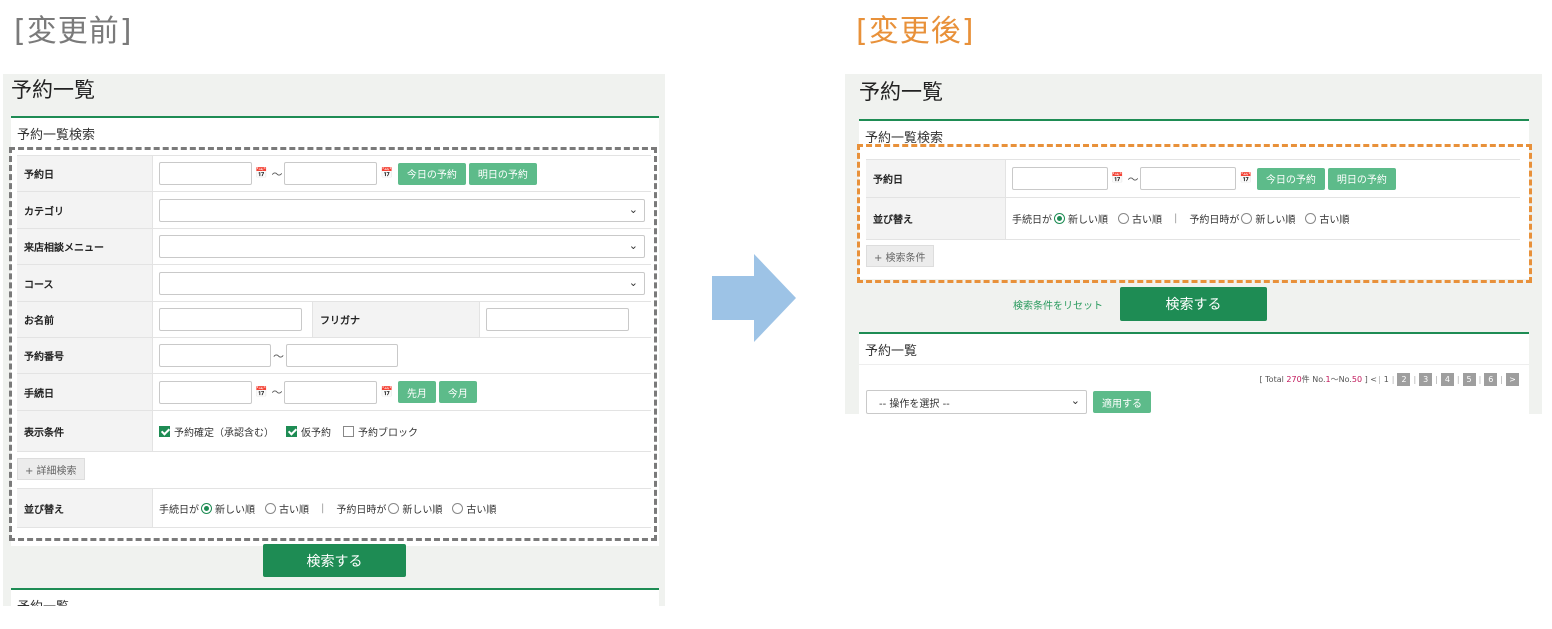 This screenshot has height=629, width=1552. I want to click on arrow-right-icon, so click(754, 298).